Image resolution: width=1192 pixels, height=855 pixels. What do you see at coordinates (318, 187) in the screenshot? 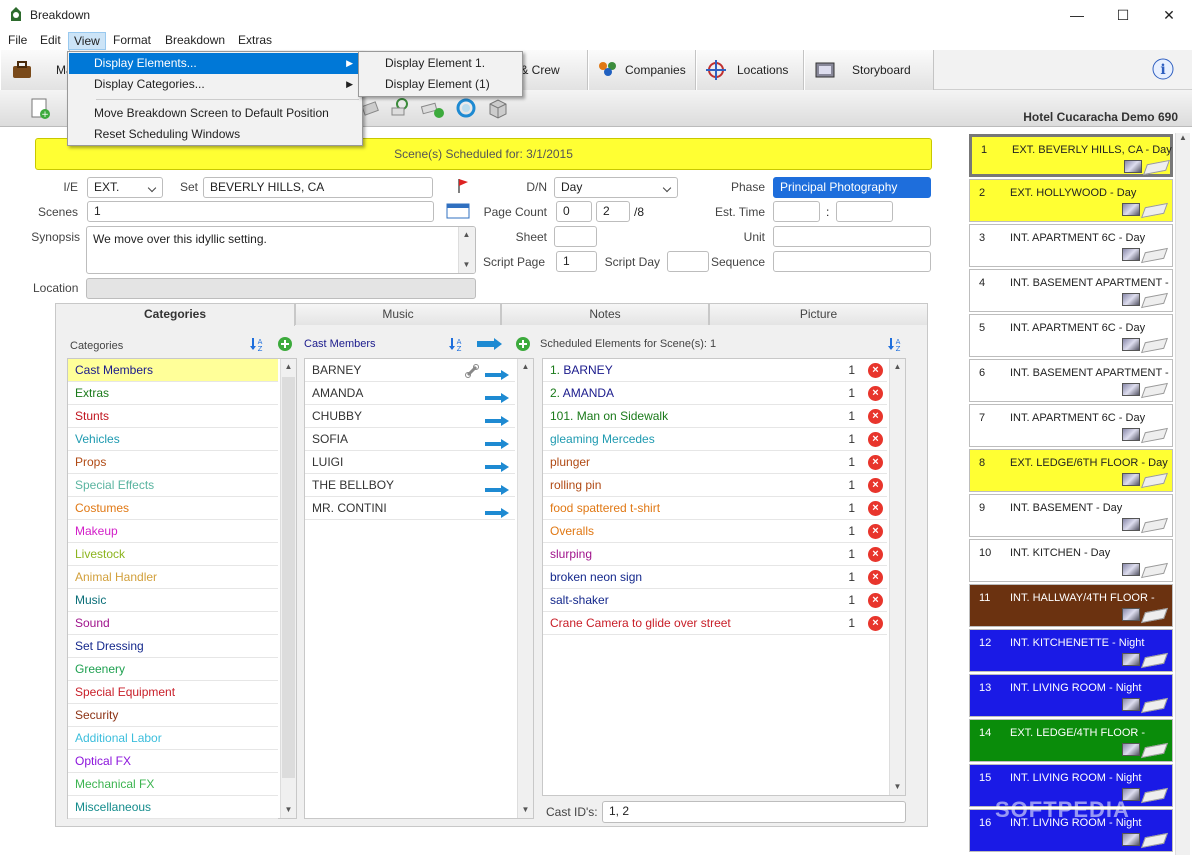
I see `set-field: BEVERLY HILLS, CA` at bounding box center [318, 187].